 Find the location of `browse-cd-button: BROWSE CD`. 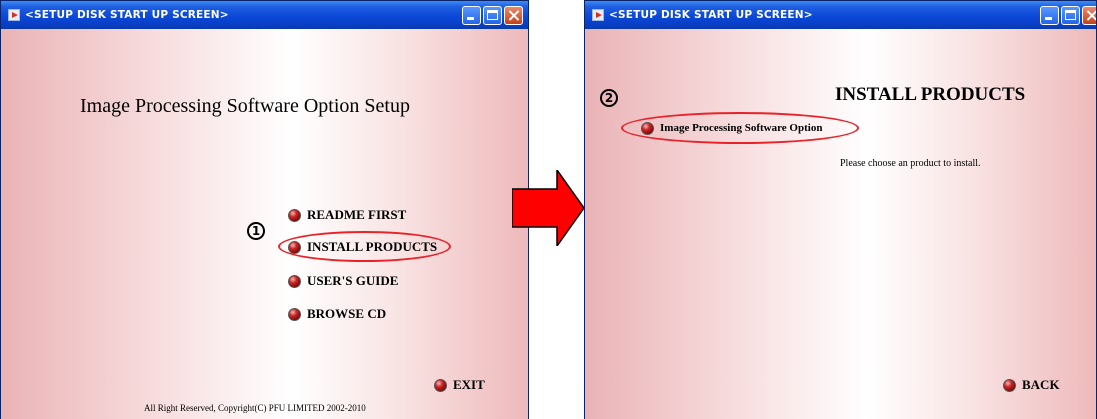

browse-cd-button: BROWSE CD is located at coordinates (337, 314).